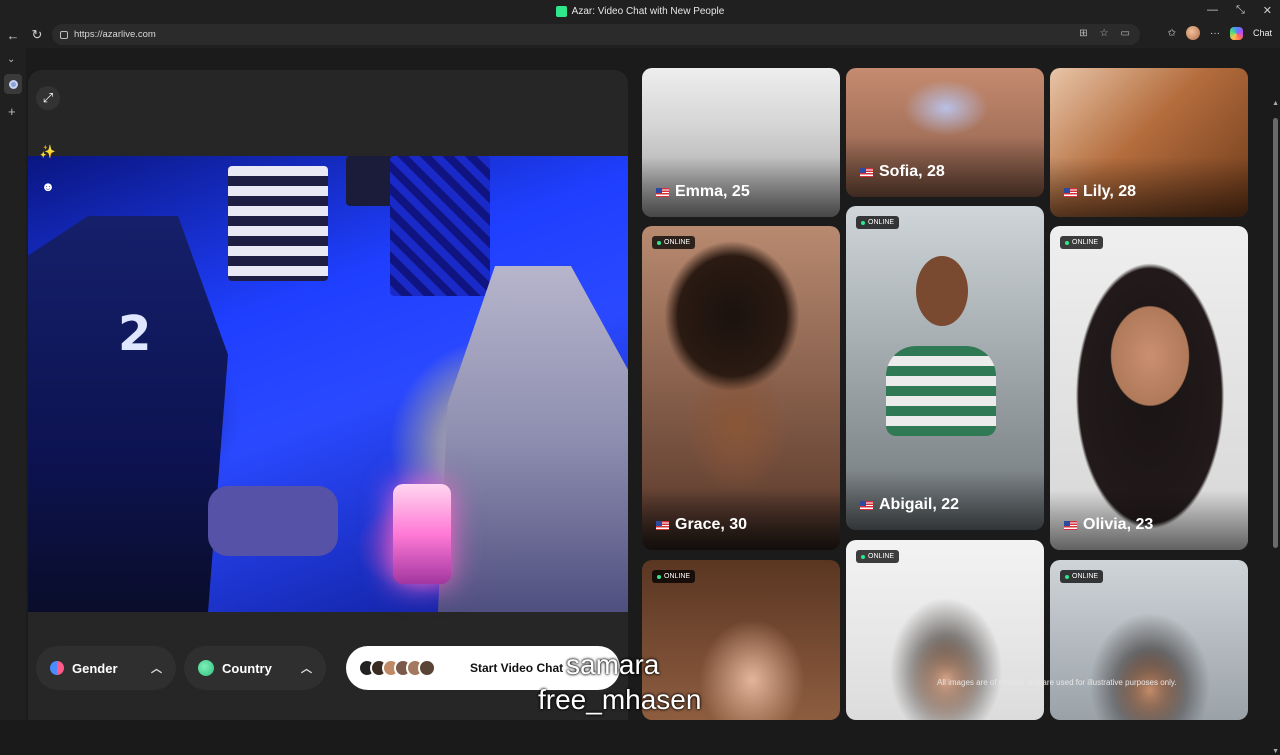 This screenshot has width=1280, height=755. Describe the element at coordinates (37, 35) in the screenshot. I see `refresh-icon: ↻` at that location.